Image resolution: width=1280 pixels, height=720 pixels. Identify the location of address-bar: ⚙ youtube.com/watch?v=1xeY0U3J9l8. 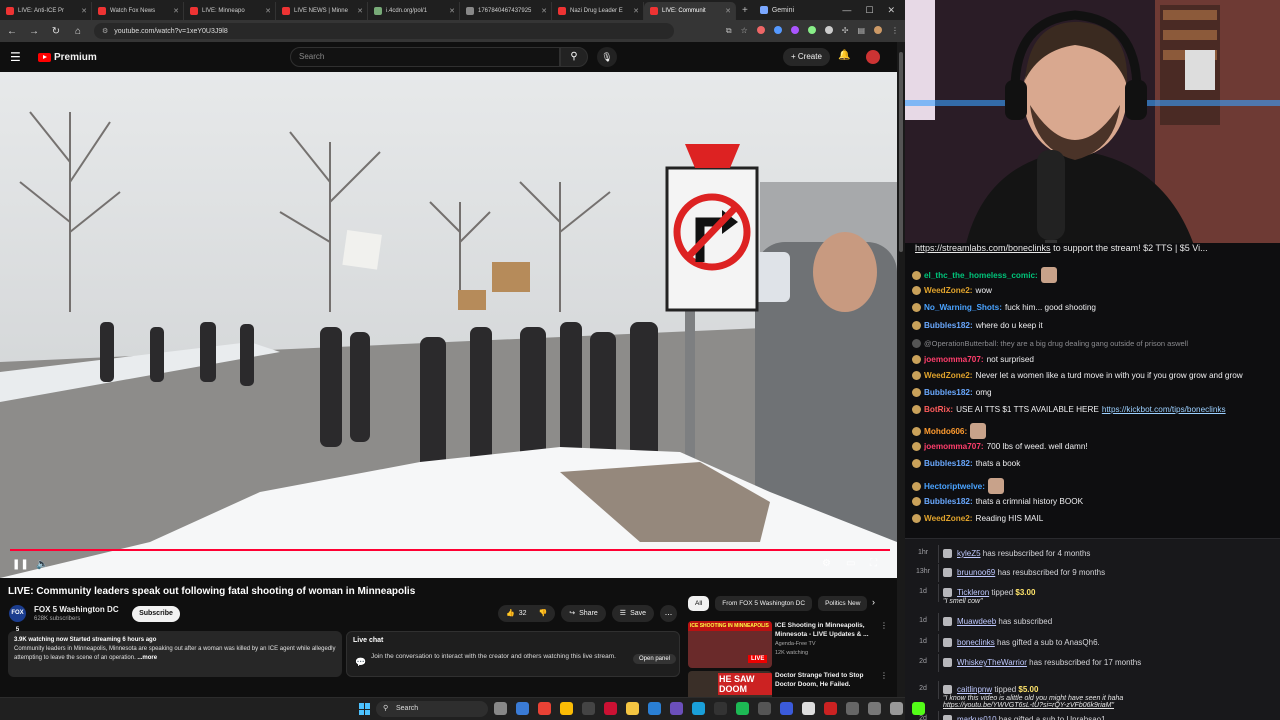
(384, 31).